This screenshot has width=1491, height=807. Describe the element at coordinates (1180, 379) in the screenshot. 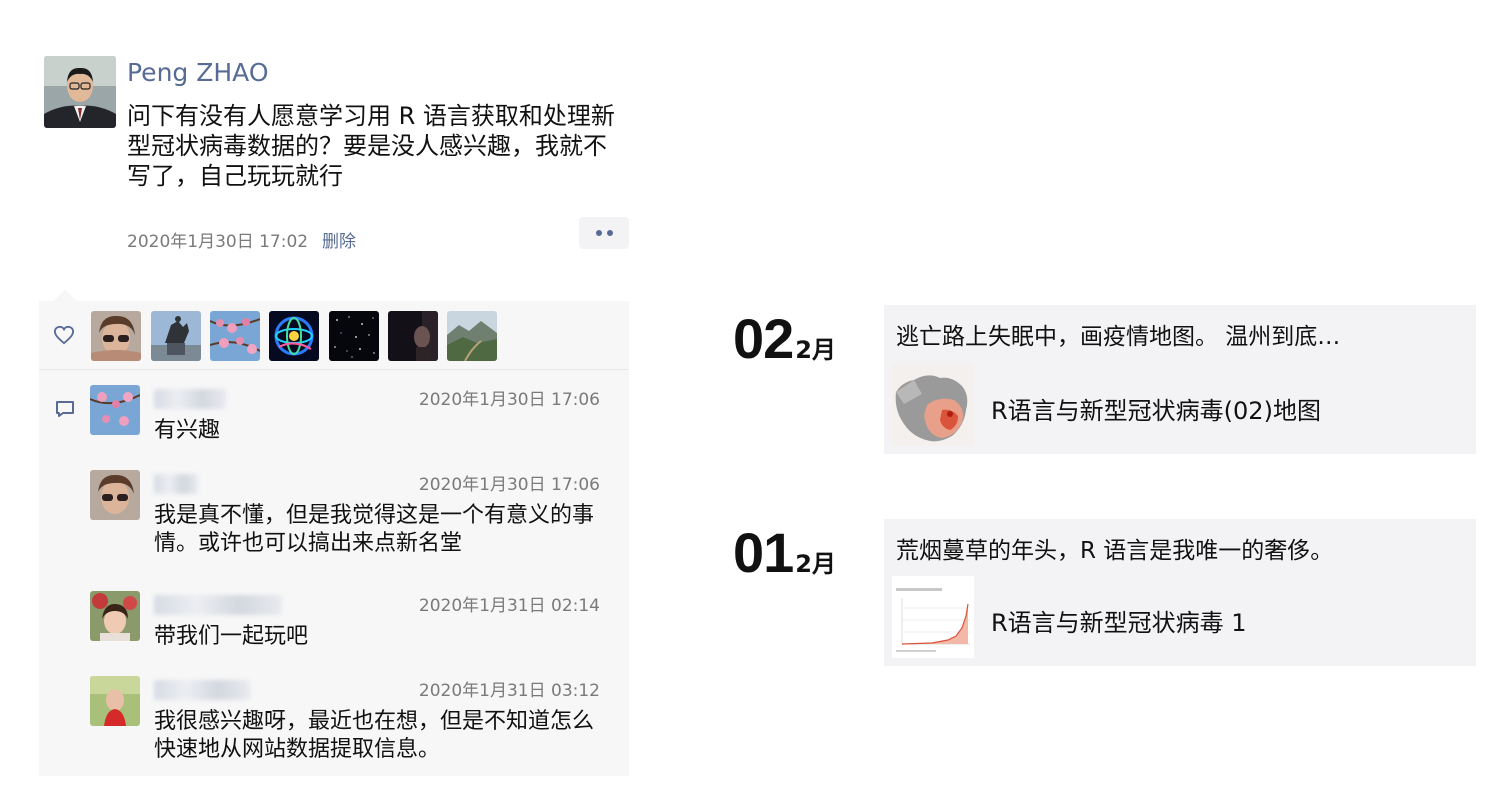

I see `timeline-entry: 逃亡路上失眠中，画疫情地图。 温州到底… R语言与新型冠状病毒(02)地图` at that location.